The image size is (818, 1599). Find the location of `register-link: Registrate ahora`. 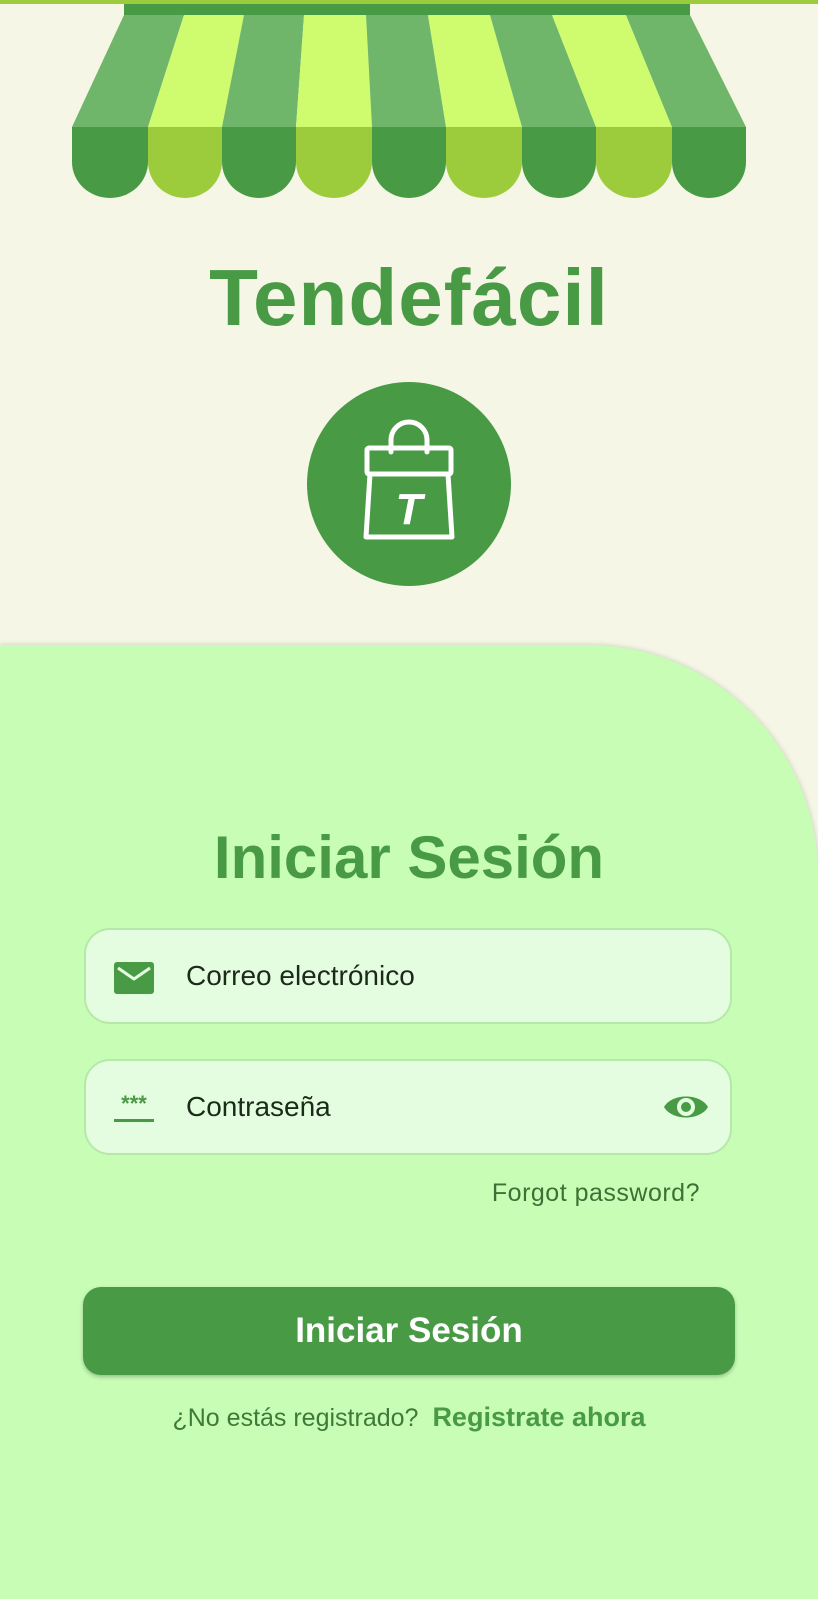

register-link: Registrate ahora is located at coordinates (538, 1417).